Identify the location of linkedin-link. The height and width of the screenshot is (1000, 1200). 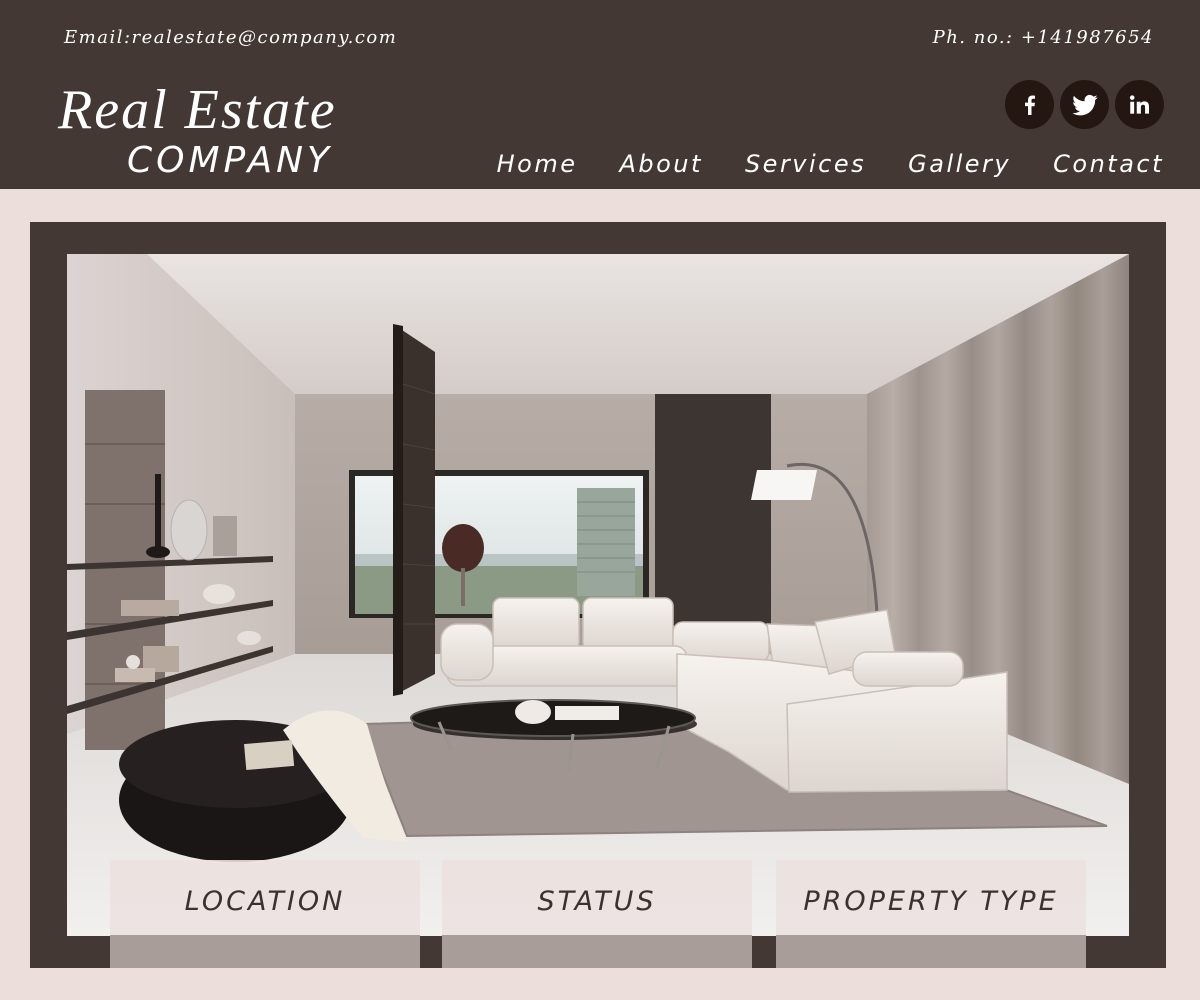
(1139, 104).